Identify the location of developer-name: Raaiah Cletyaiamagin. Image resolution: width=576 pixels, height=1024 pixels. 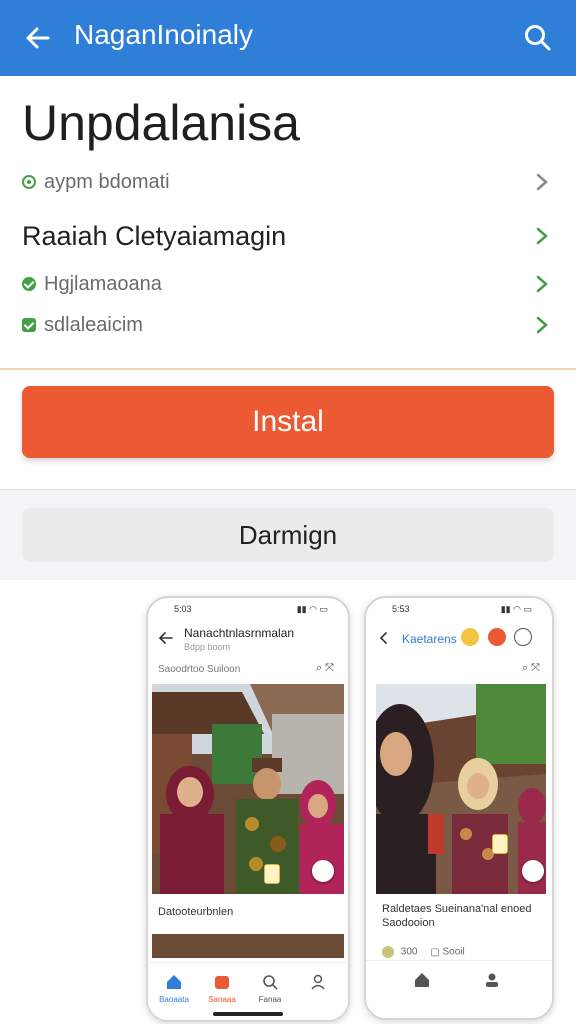
(154, 235).